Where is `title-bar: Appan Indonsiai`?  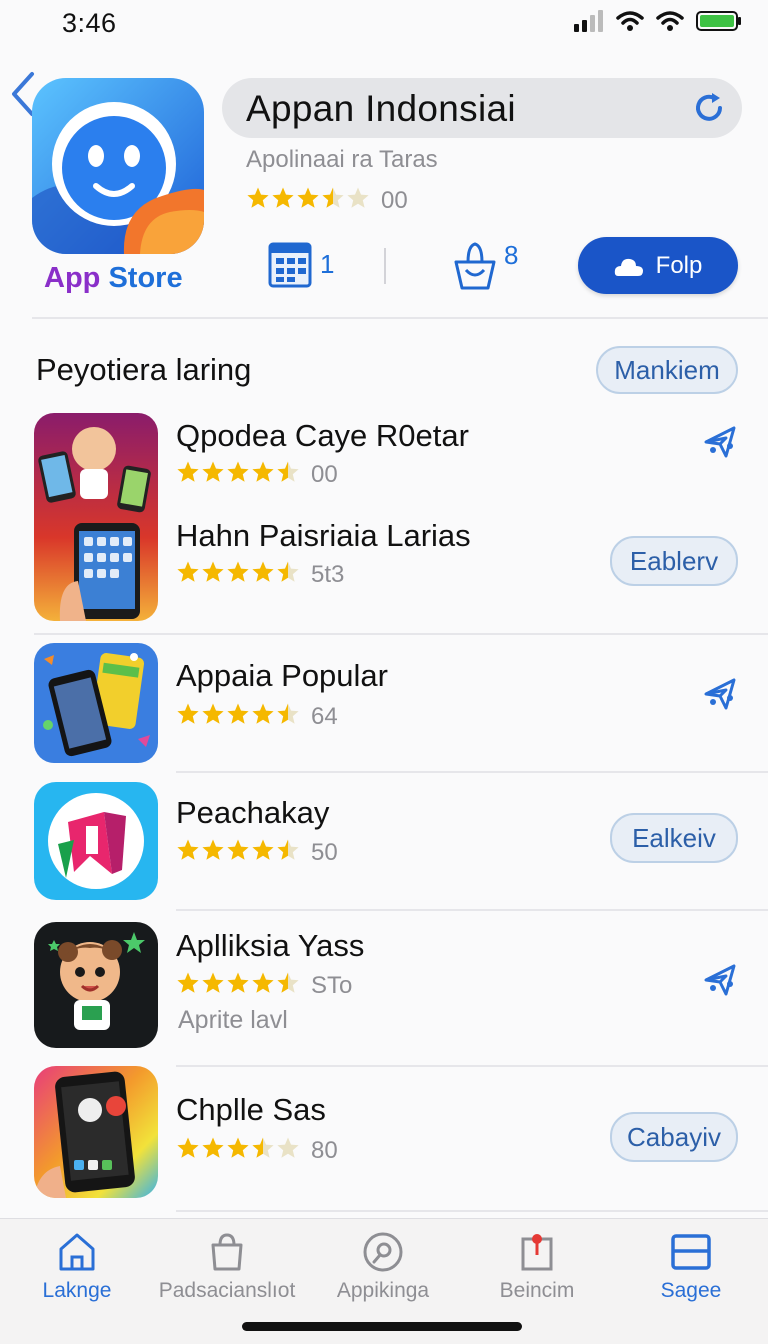 title-bar: Appan Indonsiai is located at coordinates (482, 108).